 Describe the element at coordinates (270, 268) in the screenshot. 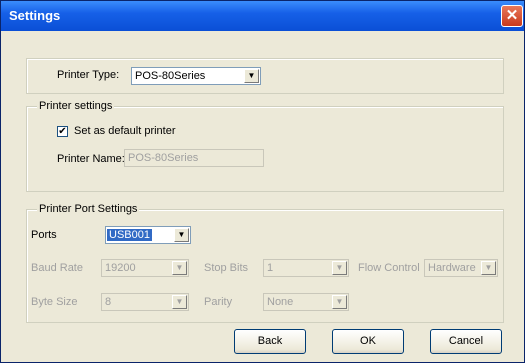

I see `stop-bits-value: 1` at that location.